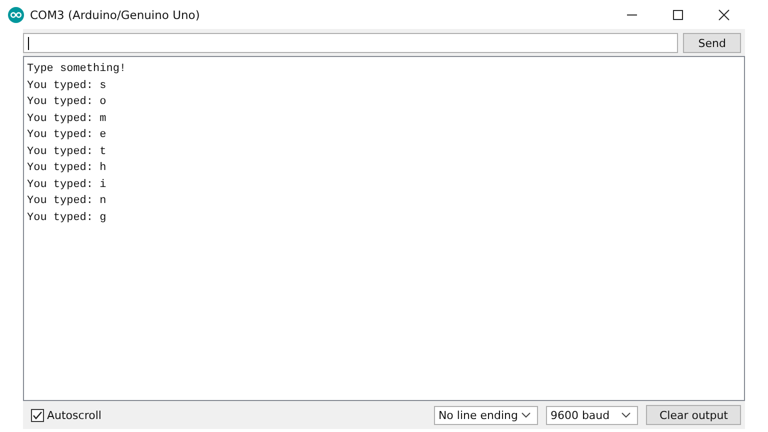 The width and height of the screenshot is (768, 432). I want to click on close-icon, so click(724, 14).